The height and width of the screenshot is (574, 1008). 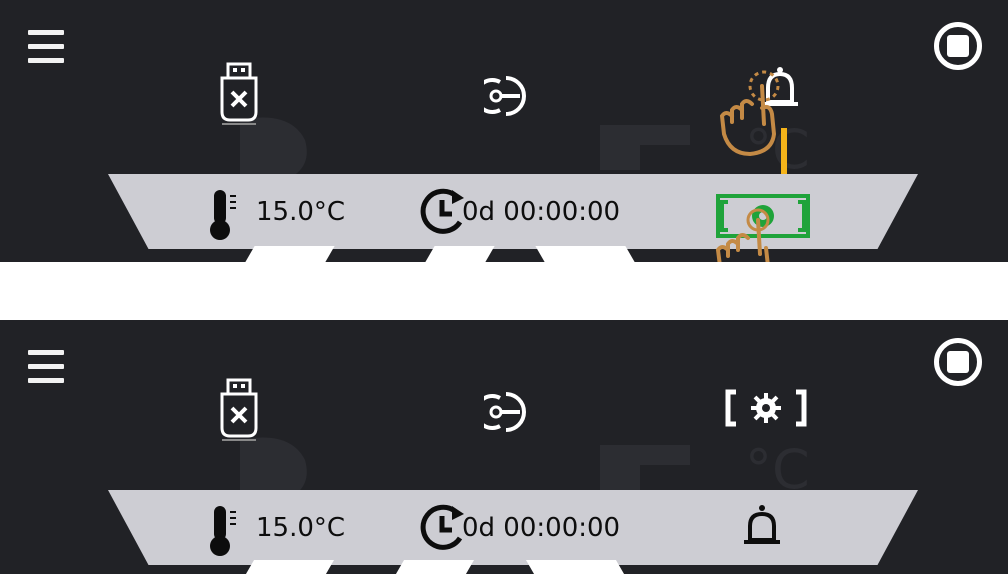 What do you see at coordinates (762, 529) in the screenshot?
I see `bell-icon` at bounding box center [762, 529].